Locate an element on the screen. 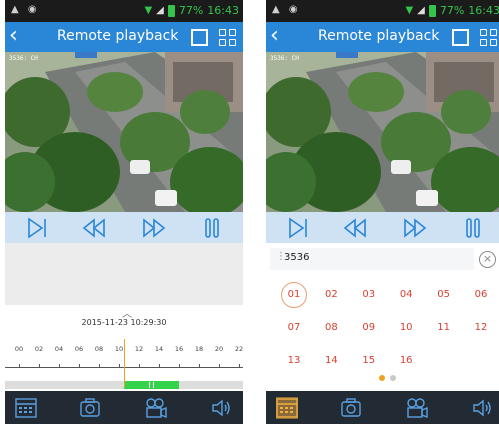  day-cell-05: 05 is located at coordinates (444, 295).